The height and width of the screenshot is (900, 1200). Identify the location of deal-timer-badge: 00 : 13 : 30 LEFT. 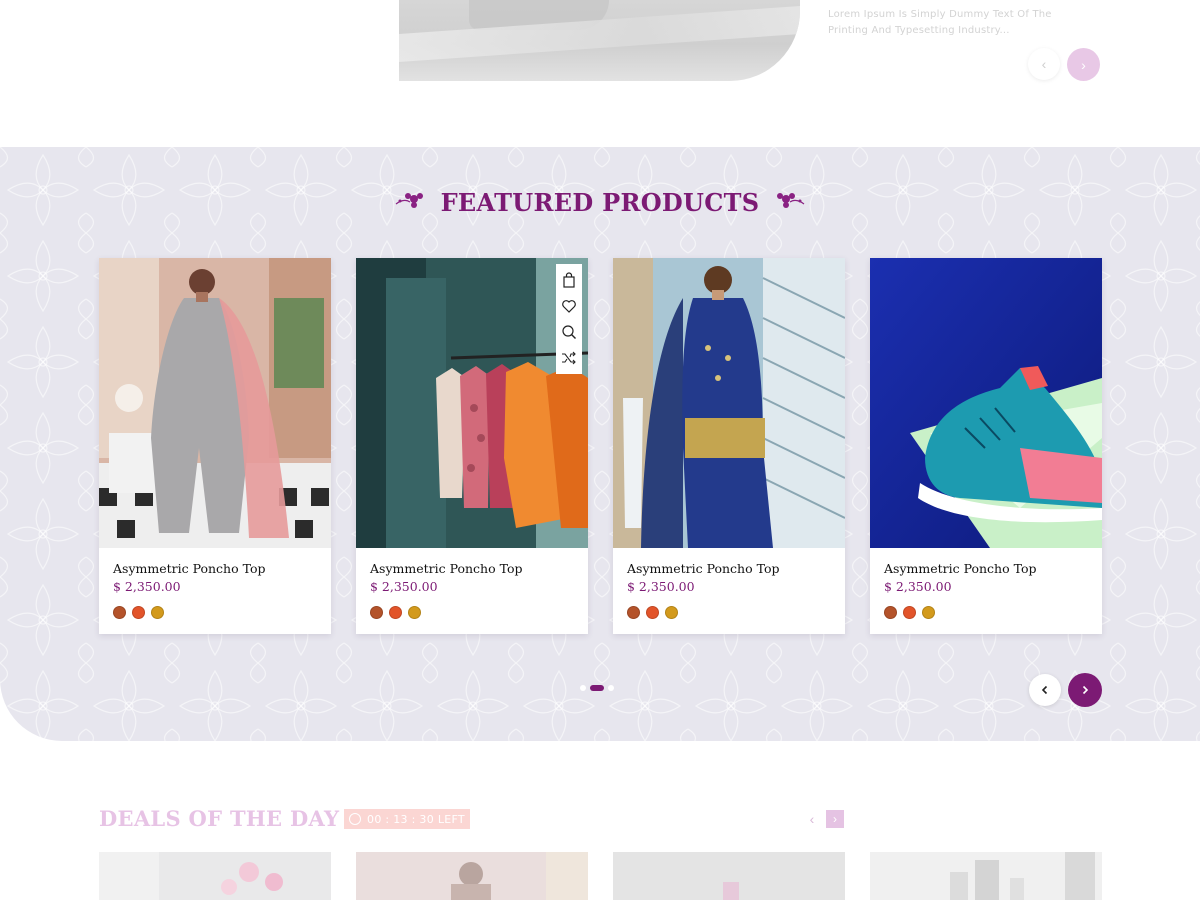
(407, 819).